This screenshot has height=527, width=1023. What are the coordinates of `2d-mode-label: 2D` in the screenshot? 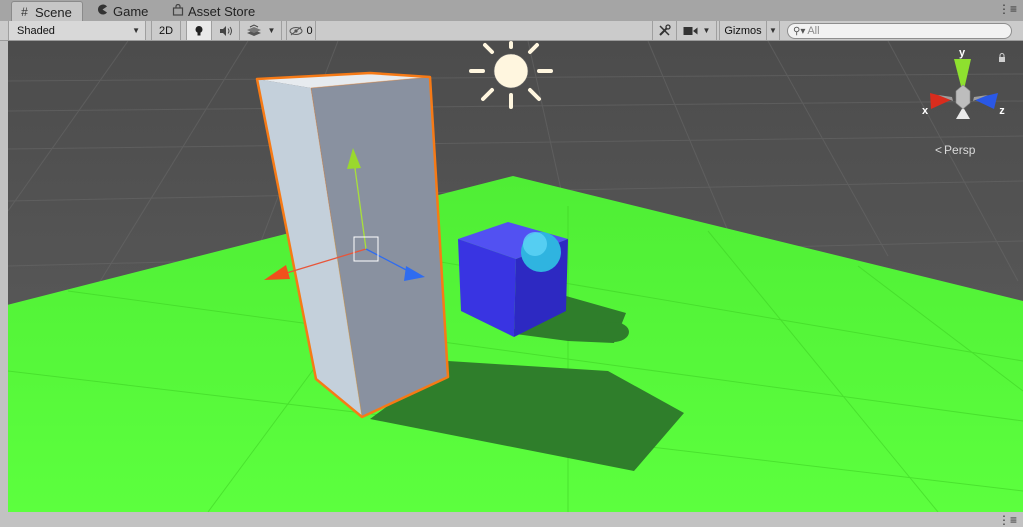 It's located at (166, 30).